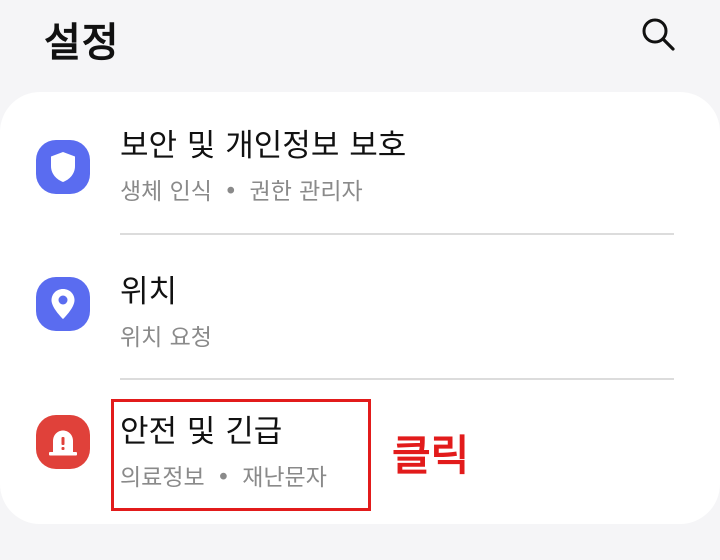  Describe the element at coordinates (63, 442) in the screenshot. I see `emergency-siren-icon` at that location.